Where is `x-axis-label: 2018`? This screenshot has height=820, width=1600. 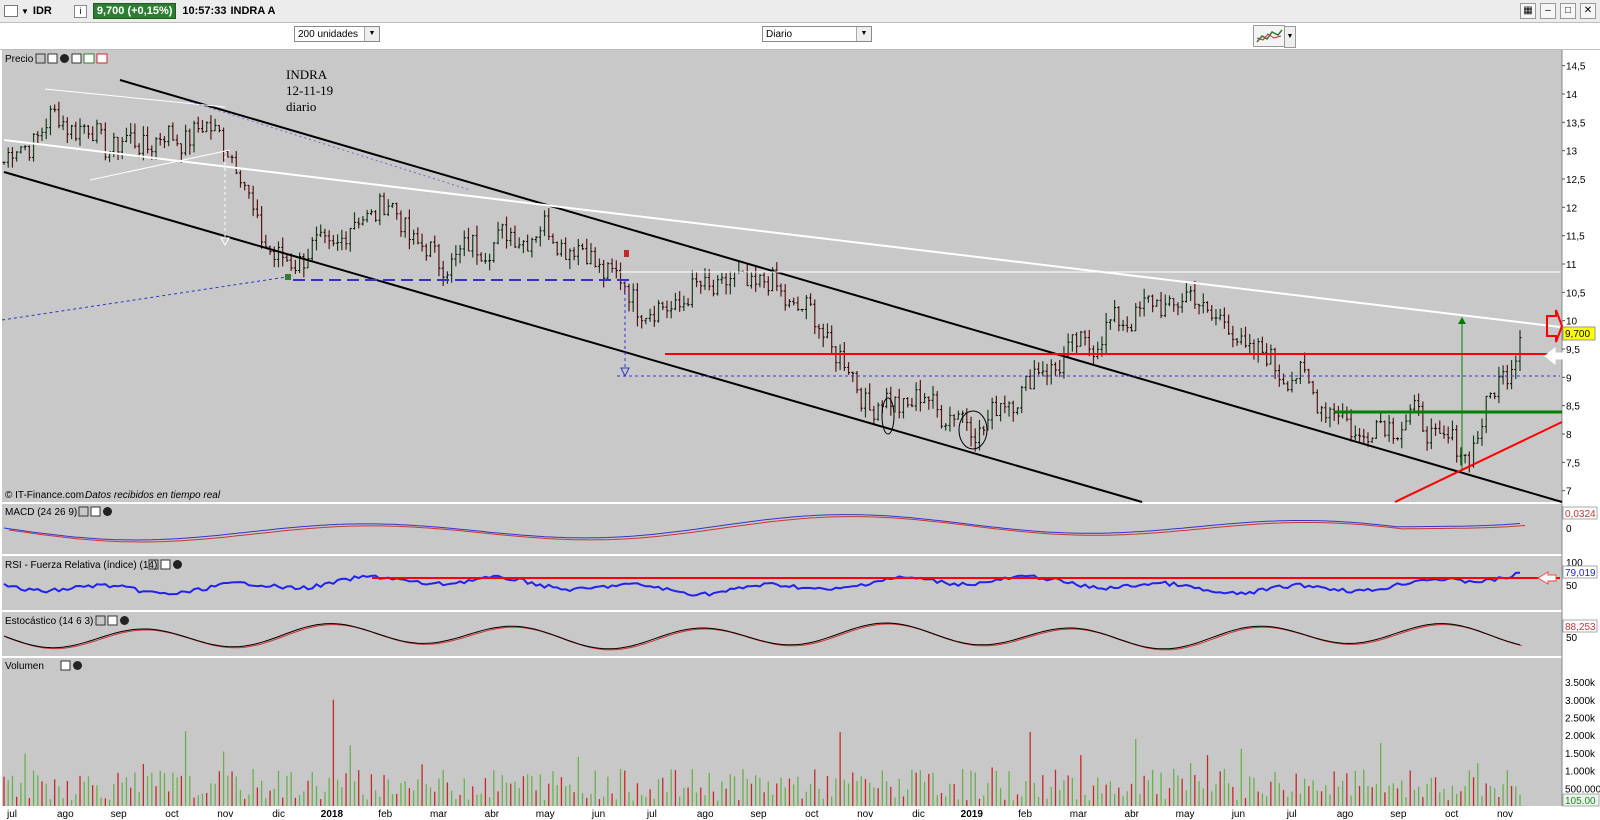
x-axis-label: 2018 is located at coordinates (332, 814).